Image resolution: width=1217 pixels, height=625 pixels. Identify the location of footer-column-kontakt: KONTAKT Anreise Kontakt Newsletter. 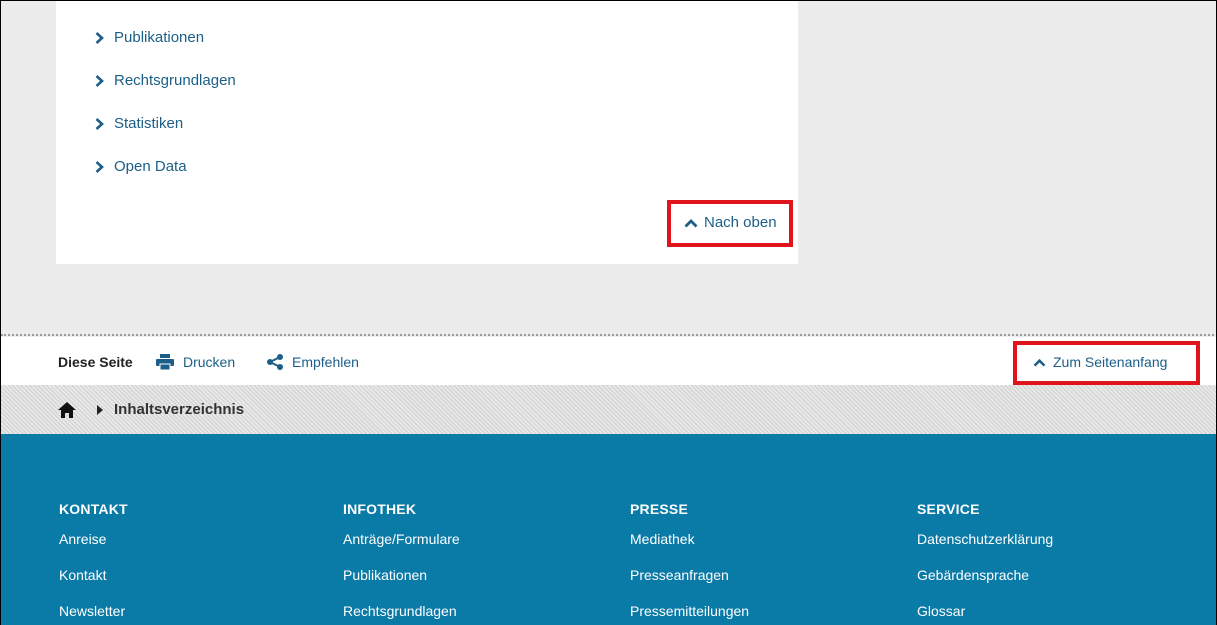
(93, 563).